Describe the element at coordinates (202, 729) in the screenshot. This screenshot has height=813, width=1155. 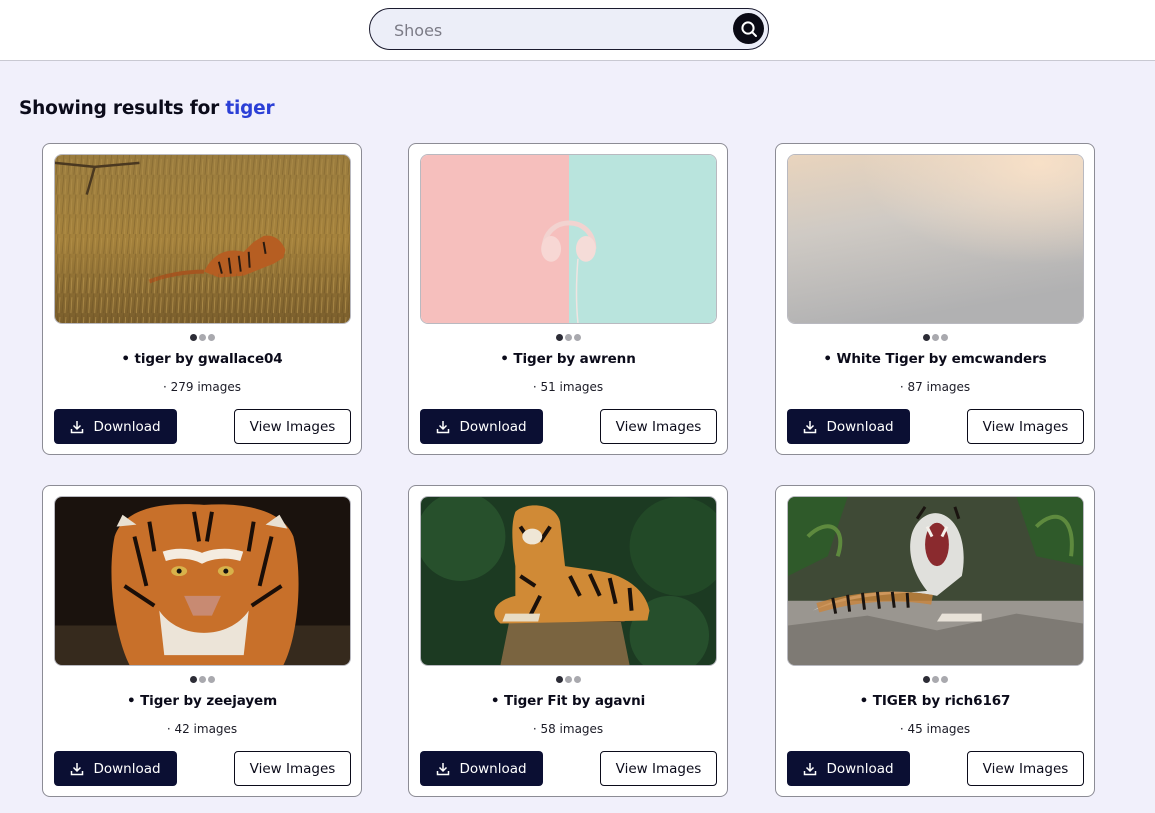
I see `image-count: · 42 images` at that location.